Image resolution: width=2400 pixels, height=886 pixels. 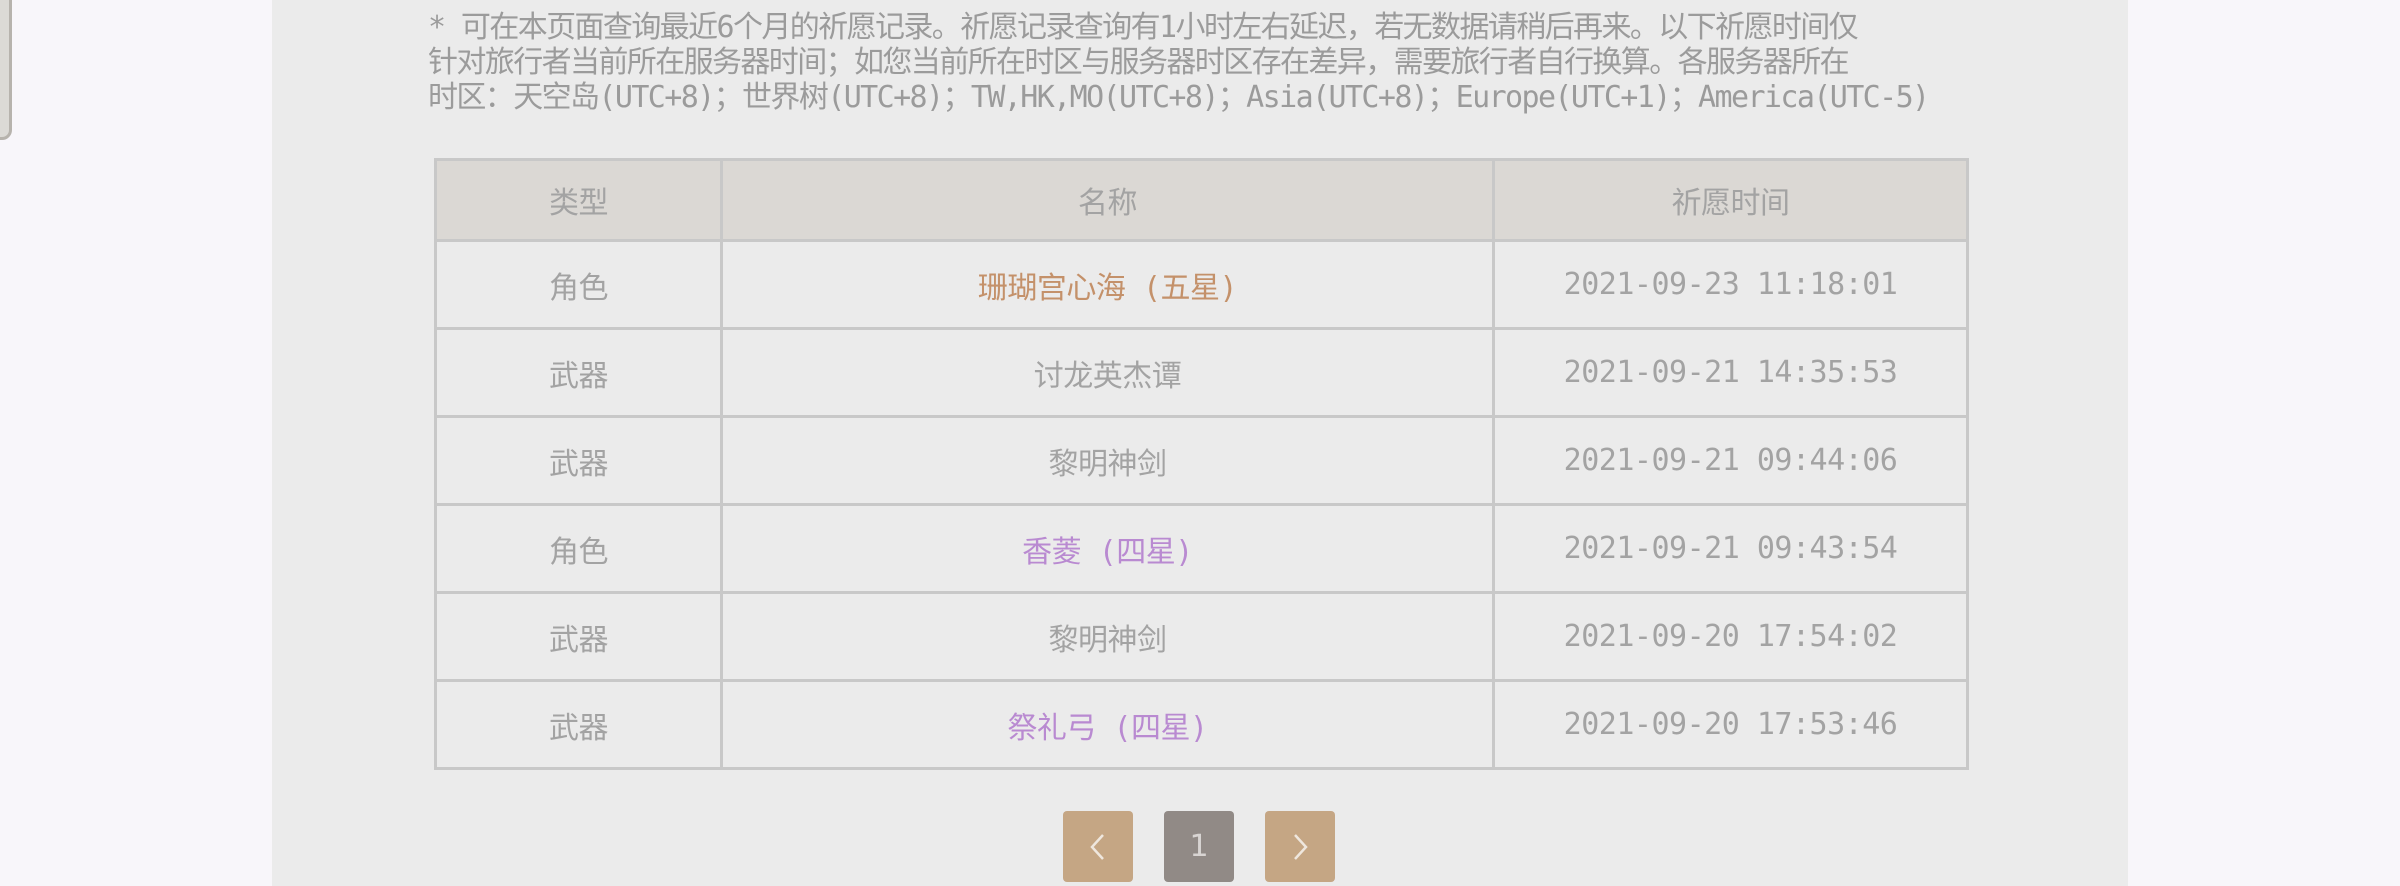 What do you see at coordinates (1730, 636) in the screenshot?
I see `cell-wish-time: 2021-09-20 17:54:02` at bounding box center [1730, 636].